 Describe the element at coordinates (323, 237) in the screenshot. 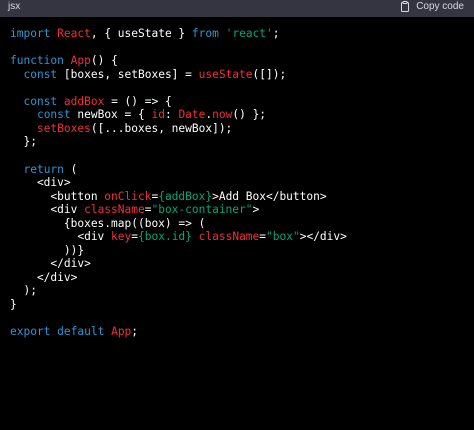

I see `code-token: ></div>` at that location.